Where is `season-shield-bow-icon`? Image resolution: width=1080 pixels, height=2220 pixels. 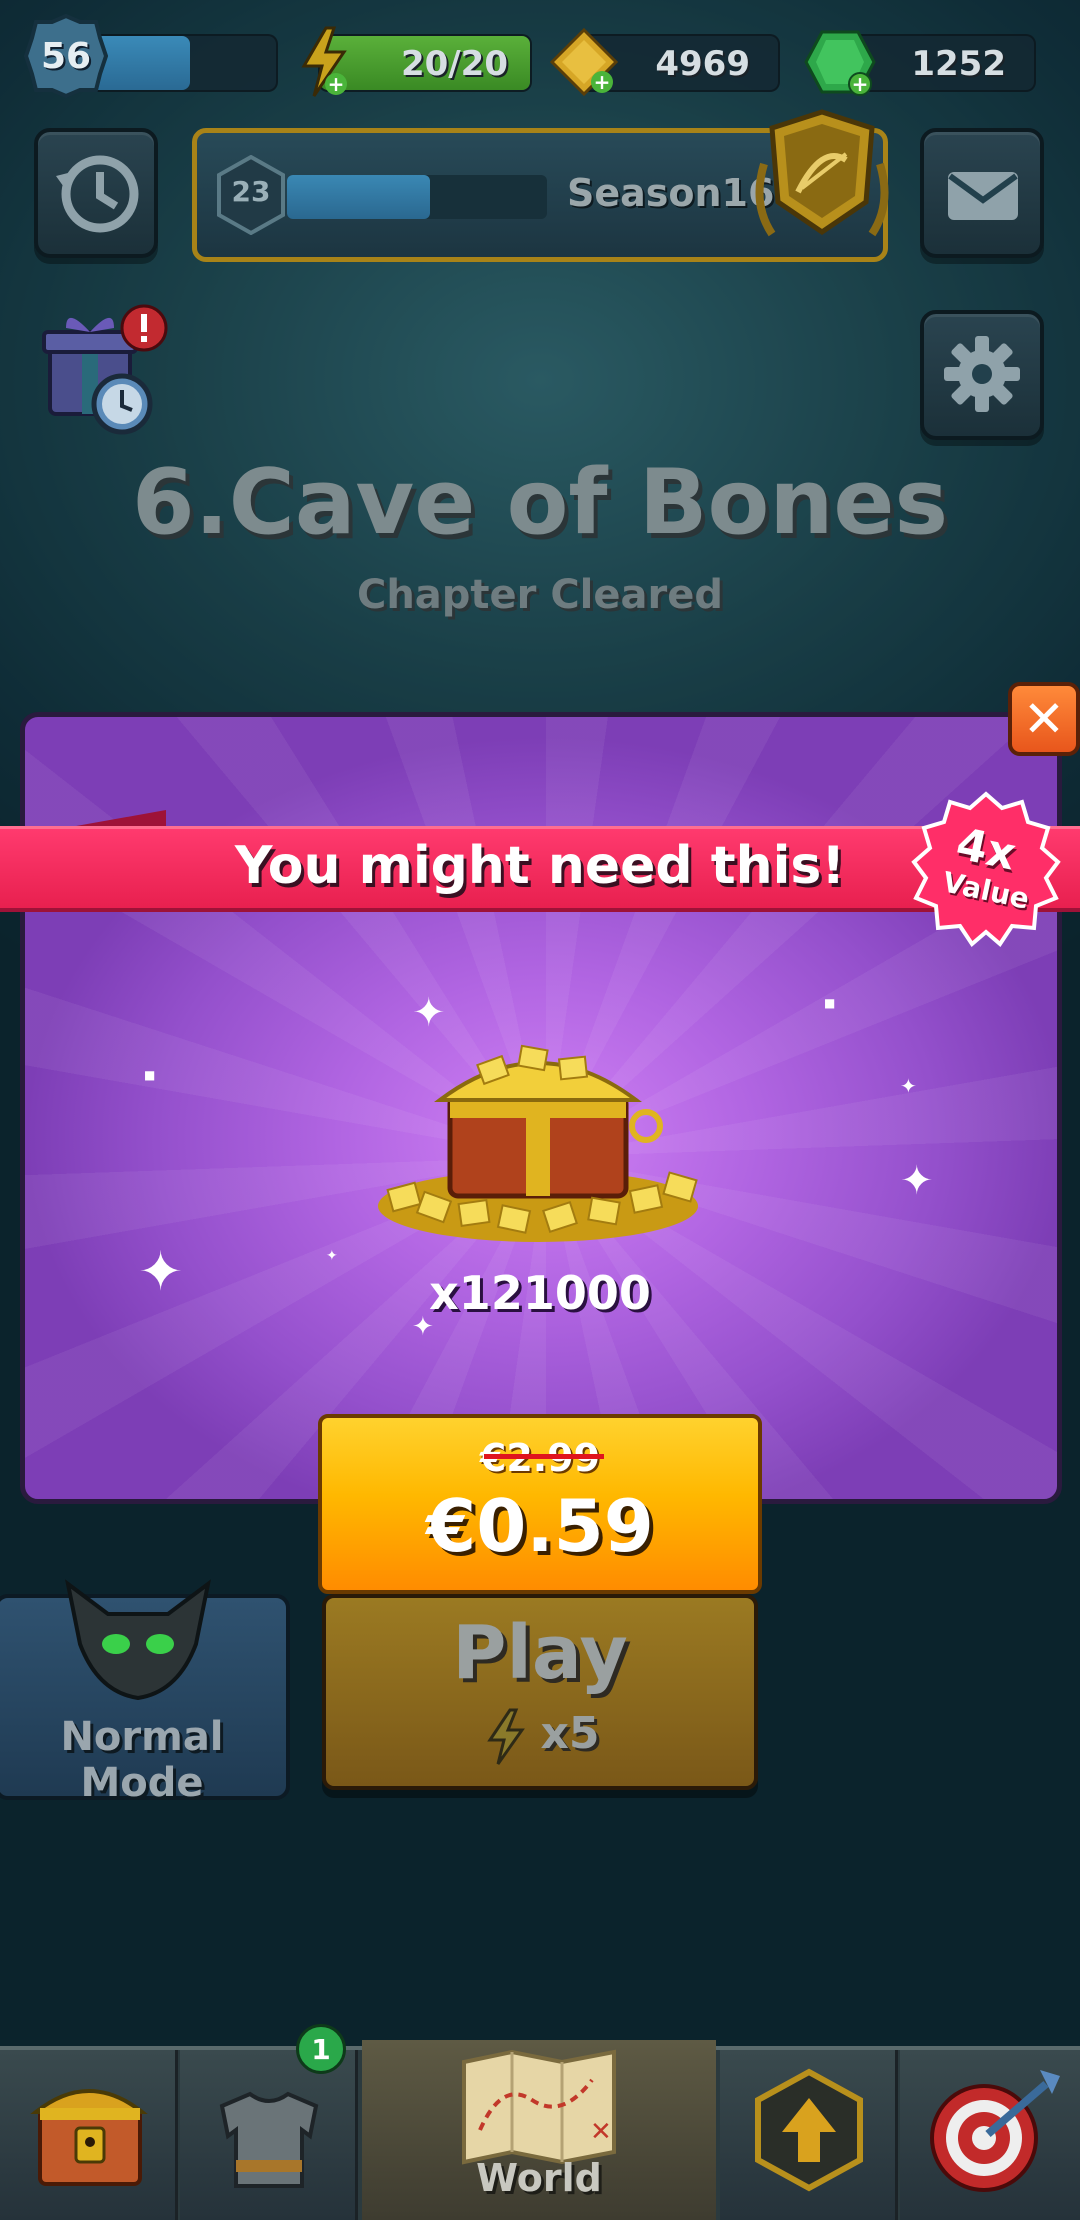 season-shield-bow-icon is located at coordinates (822, 189).